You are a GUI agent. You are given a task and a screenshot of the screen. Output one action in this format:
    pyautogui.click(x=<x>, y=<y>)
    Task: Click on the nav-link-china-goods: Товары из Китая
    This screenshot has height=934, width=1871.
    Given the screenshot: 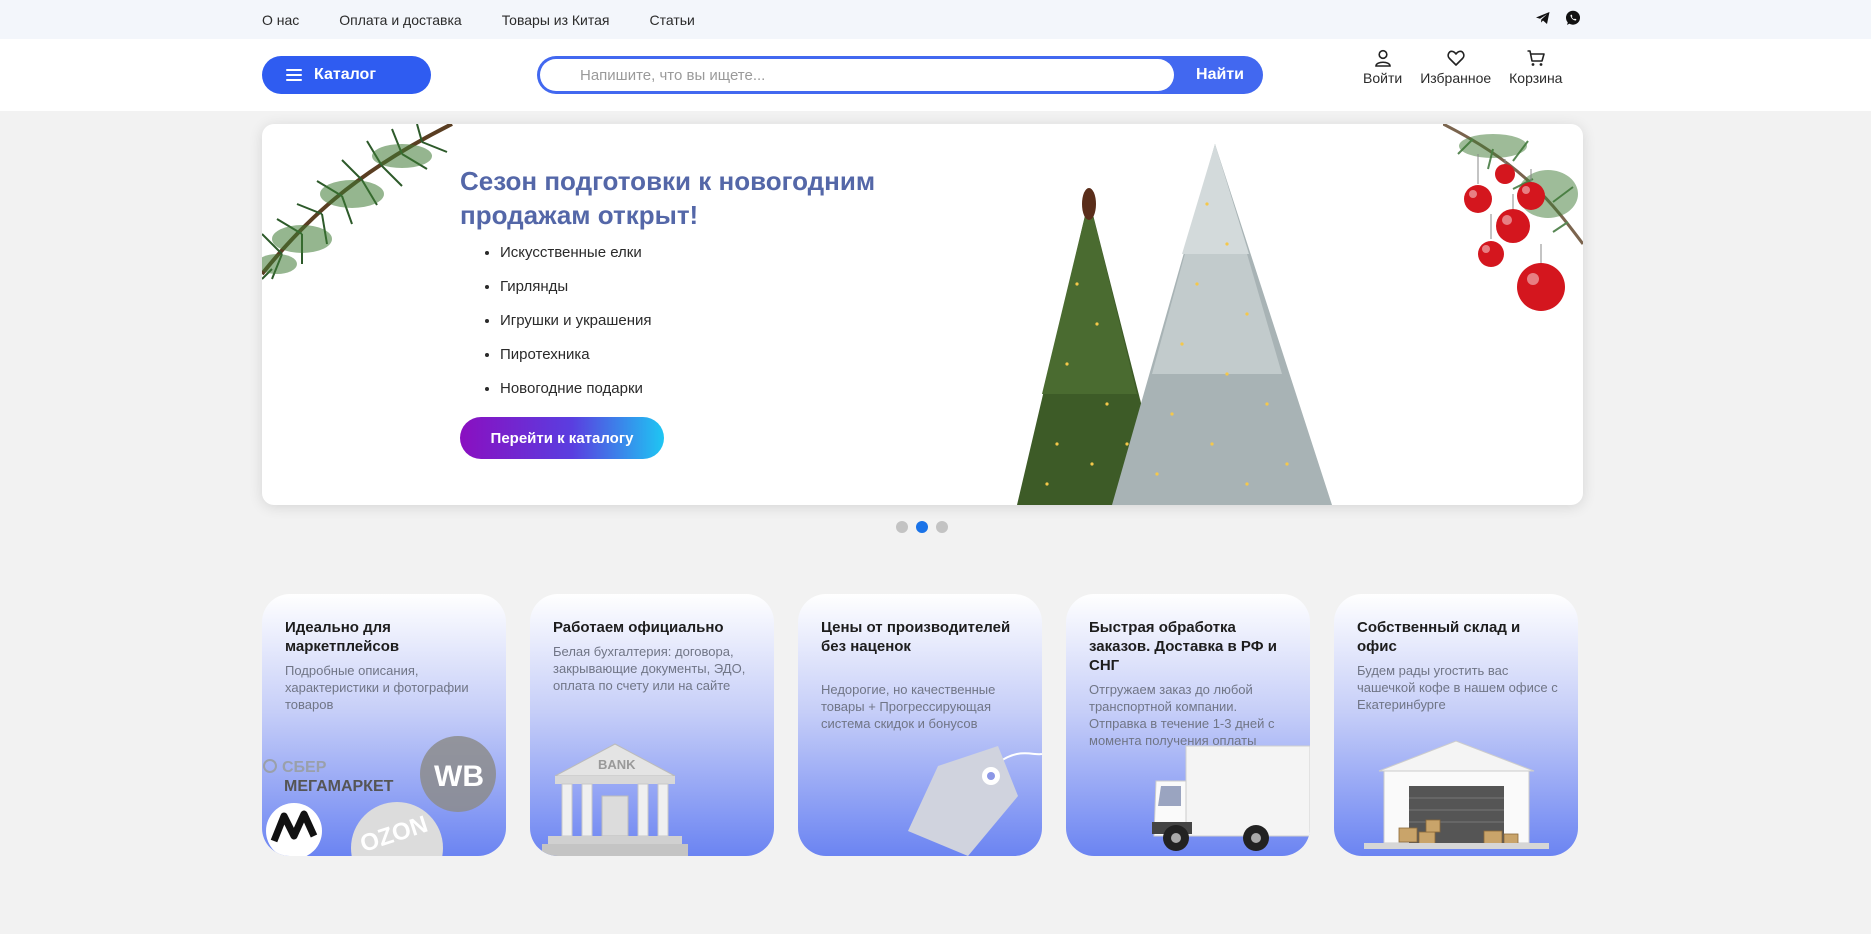 What is the action you would take?
    pyautogui.click(x=556, y=20)
    